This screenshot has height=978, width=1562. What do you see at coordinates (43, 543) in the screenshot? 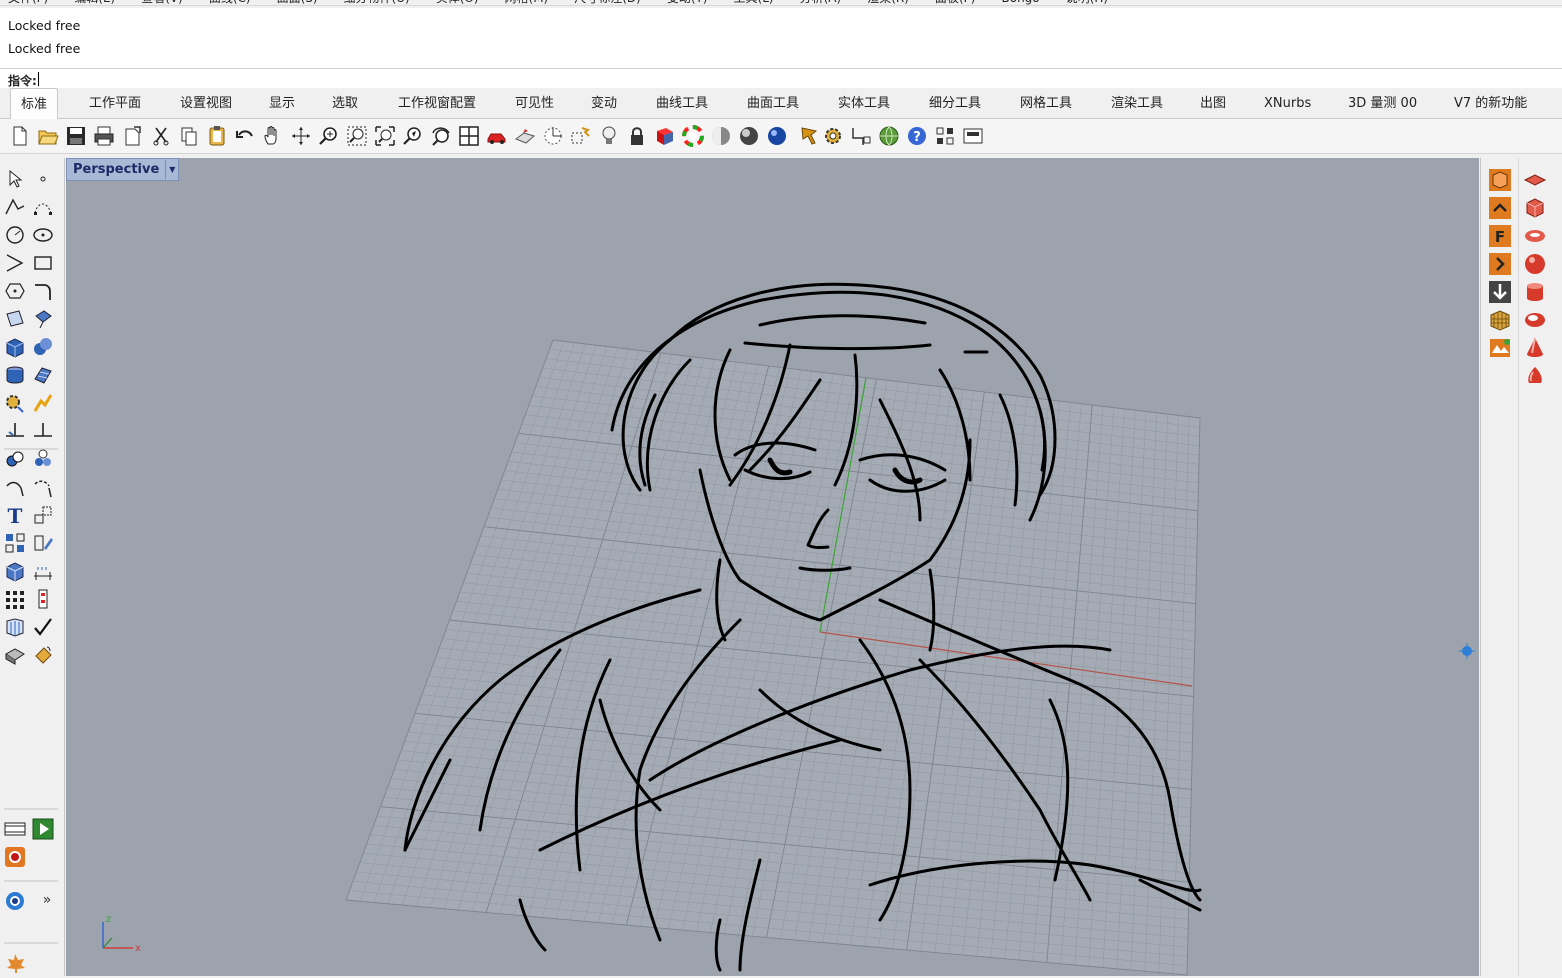
I see `block-edit-icon` at bounding box center [43, 543].